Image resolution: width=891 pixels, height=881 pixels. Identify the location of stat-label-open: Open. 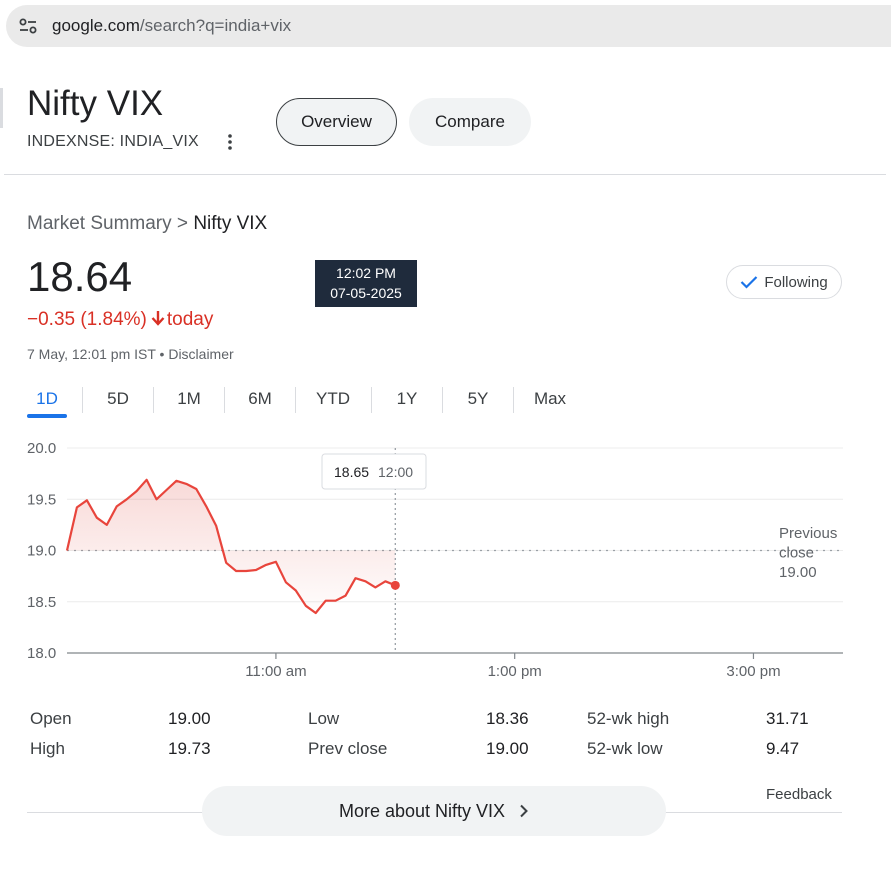
(51, 718).